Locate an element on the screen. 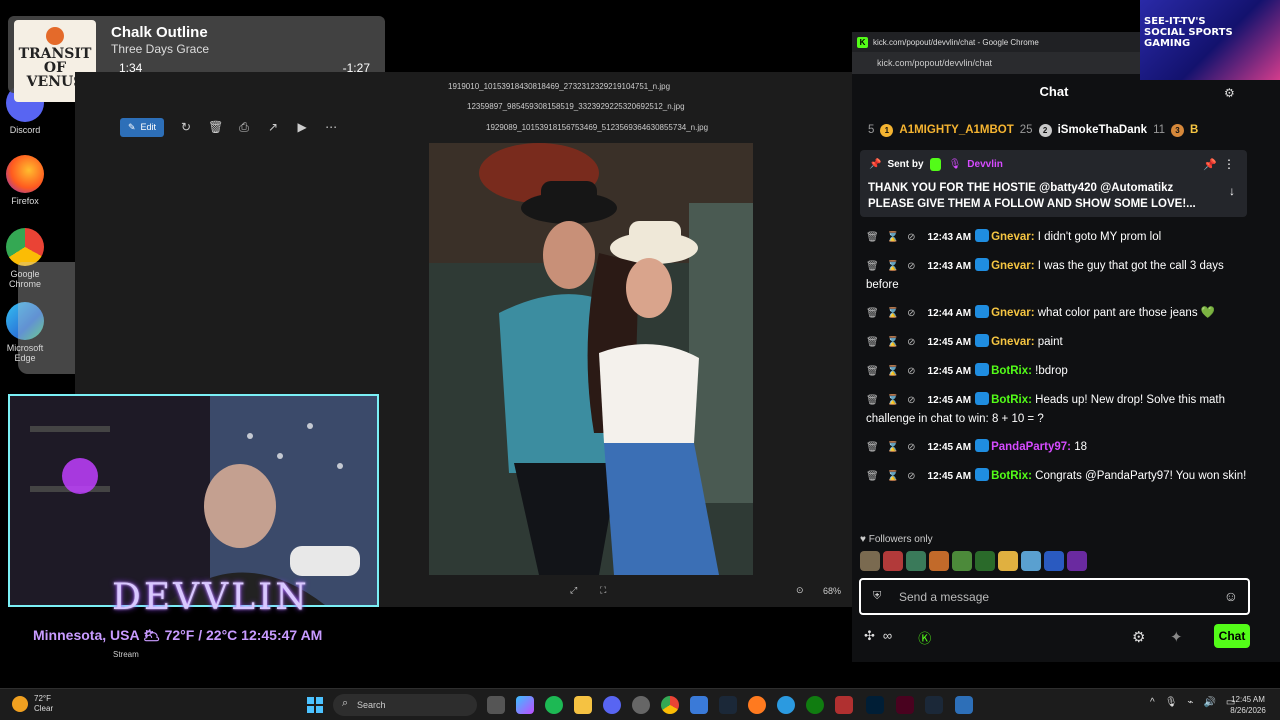 The image size is (1280, 720). message-text: paint is located at coordinates (1050, 342).